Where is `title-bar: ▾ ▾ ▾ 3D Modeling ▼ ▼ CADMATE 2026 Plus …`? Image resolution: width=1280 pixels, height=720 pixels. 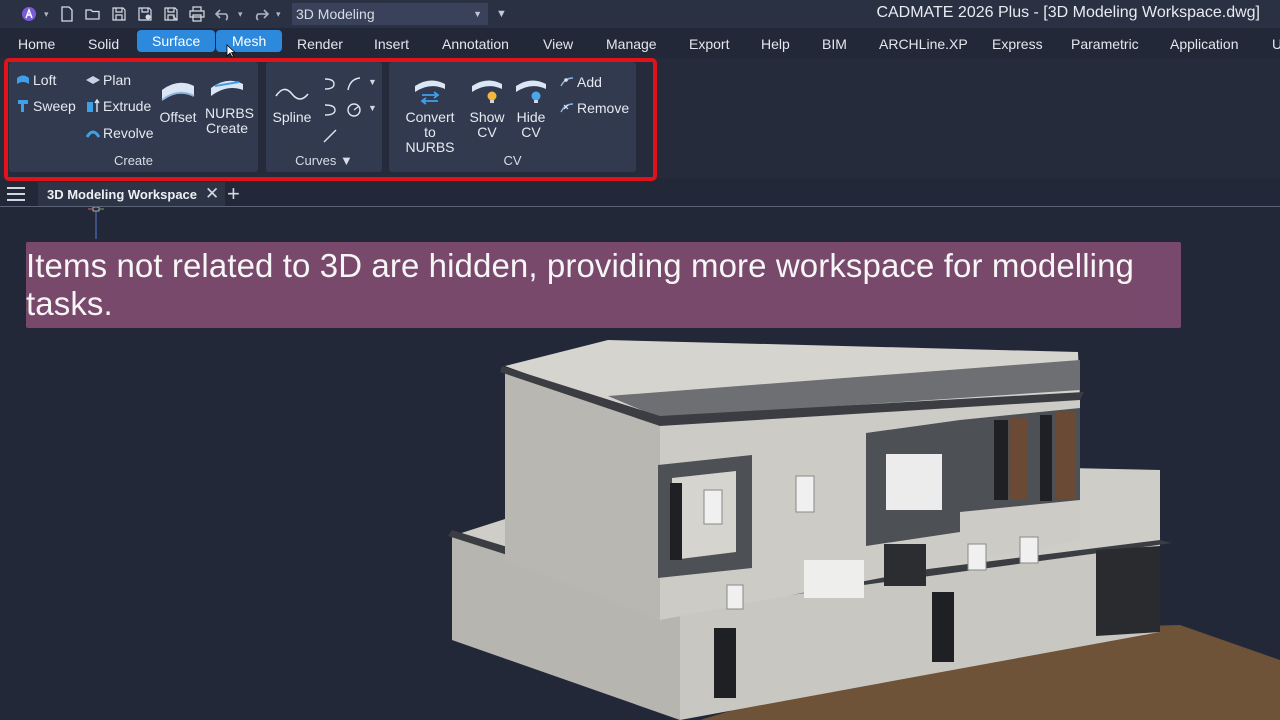
title-bar: ▾ ▾ ▾ 3D Modeling ▼ ▼ CADMATE 2026 Plus … is located at coordinates (640, 14).